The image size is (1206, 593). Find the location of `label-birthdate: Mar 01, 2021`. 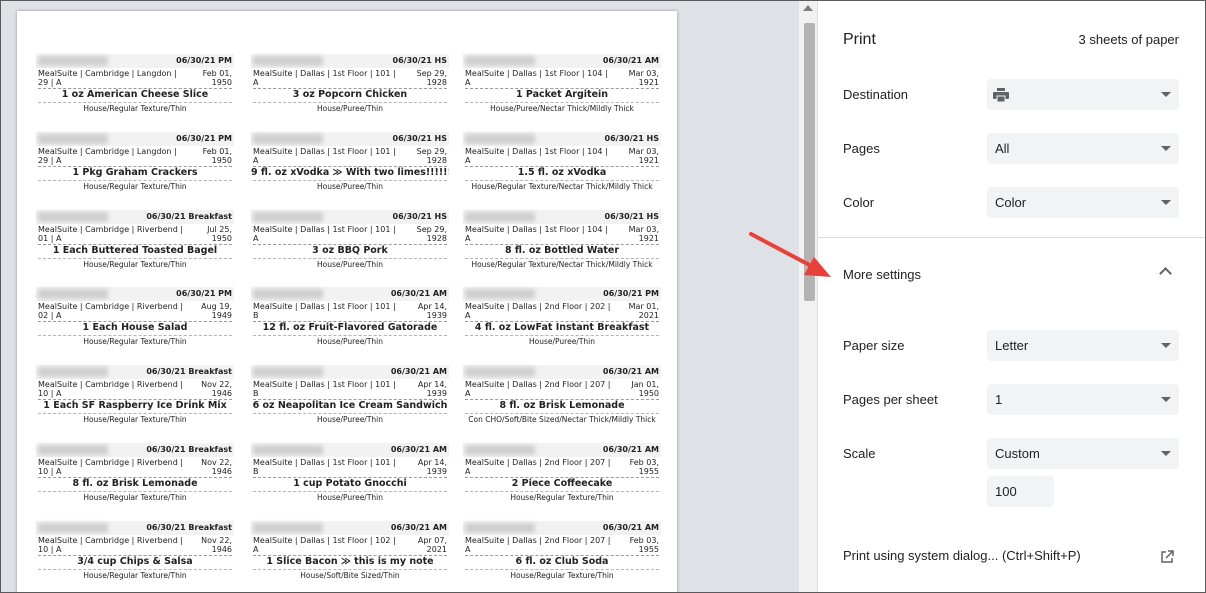

label-birthdate: Mar 01, 2021 is located at coordinates (643, 311).